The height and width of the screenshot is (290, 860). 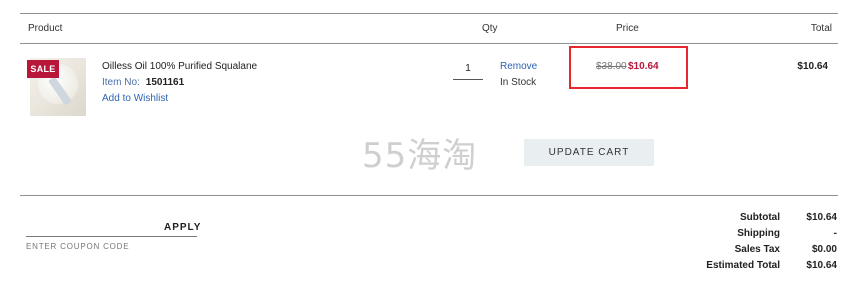 I want to click on sale-badge: SALE, so click(x=43, y=69).